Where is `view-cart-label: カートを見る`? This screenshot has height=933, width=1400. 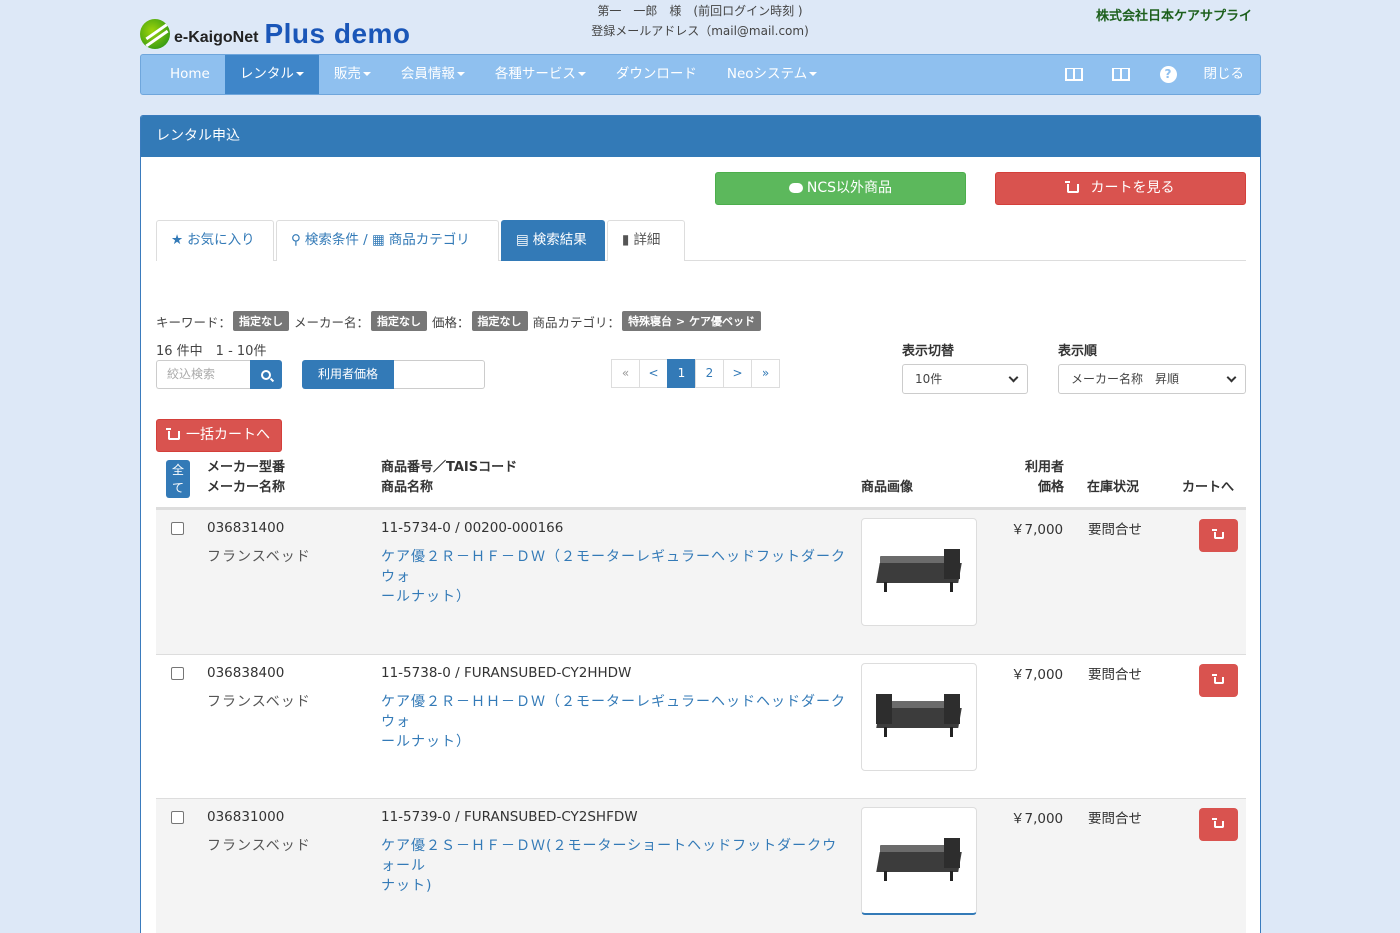
view-cart-label: カートを見る is located at coordinates (1132, 188).